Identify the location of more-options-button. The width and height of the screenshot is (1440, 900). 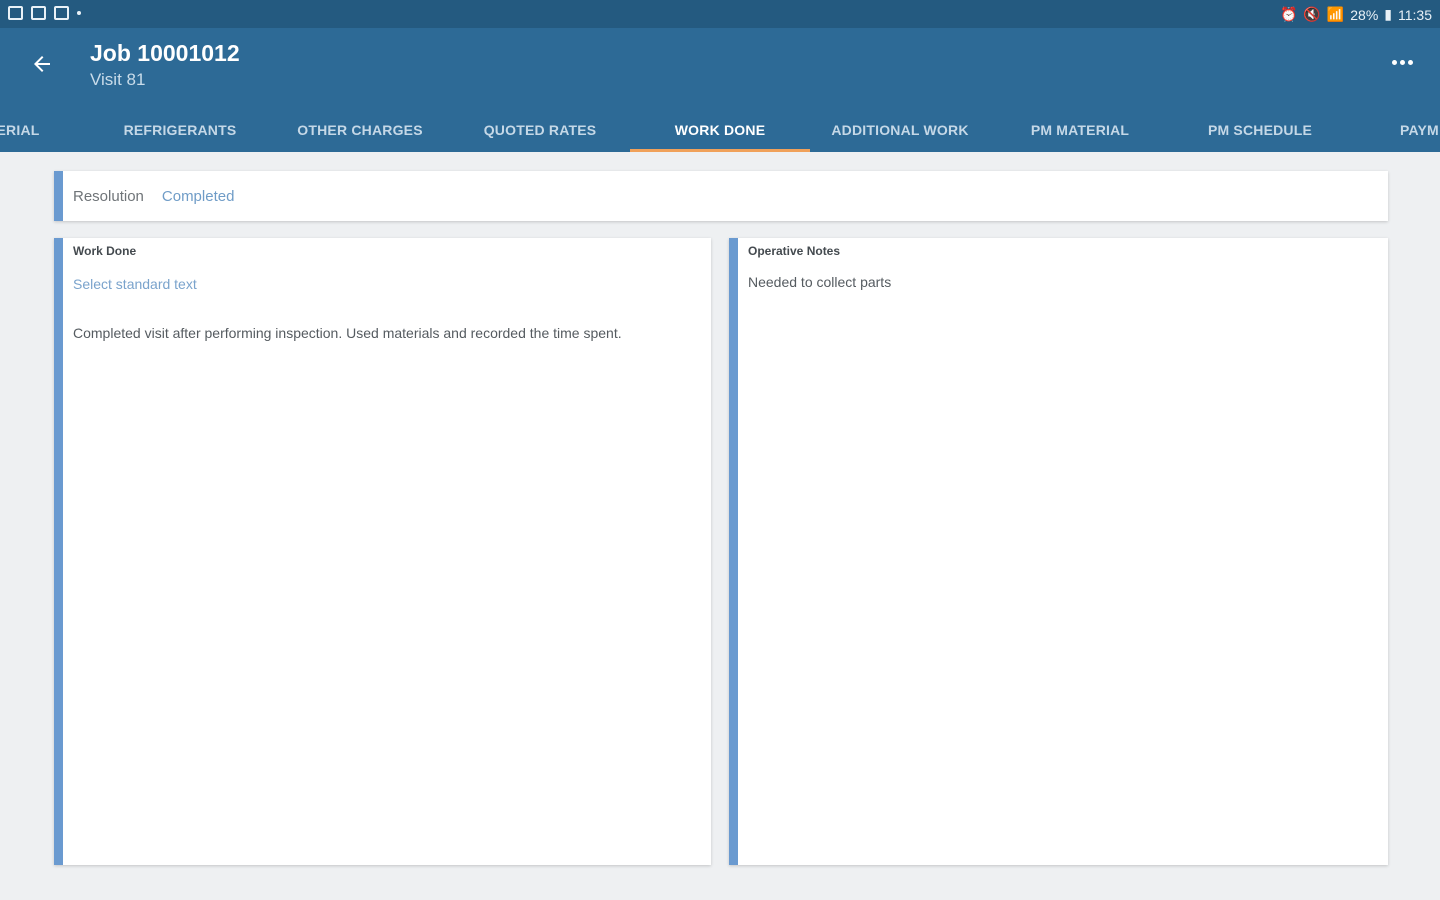
(1402, 62).